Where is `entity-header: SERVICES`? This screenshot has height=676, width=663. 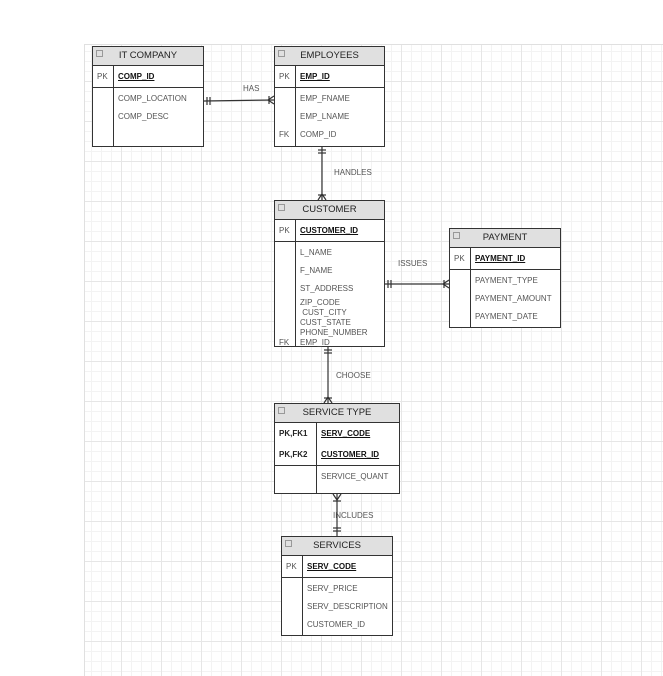 entity-header: SERVICES is located at coordinates (337, 546).